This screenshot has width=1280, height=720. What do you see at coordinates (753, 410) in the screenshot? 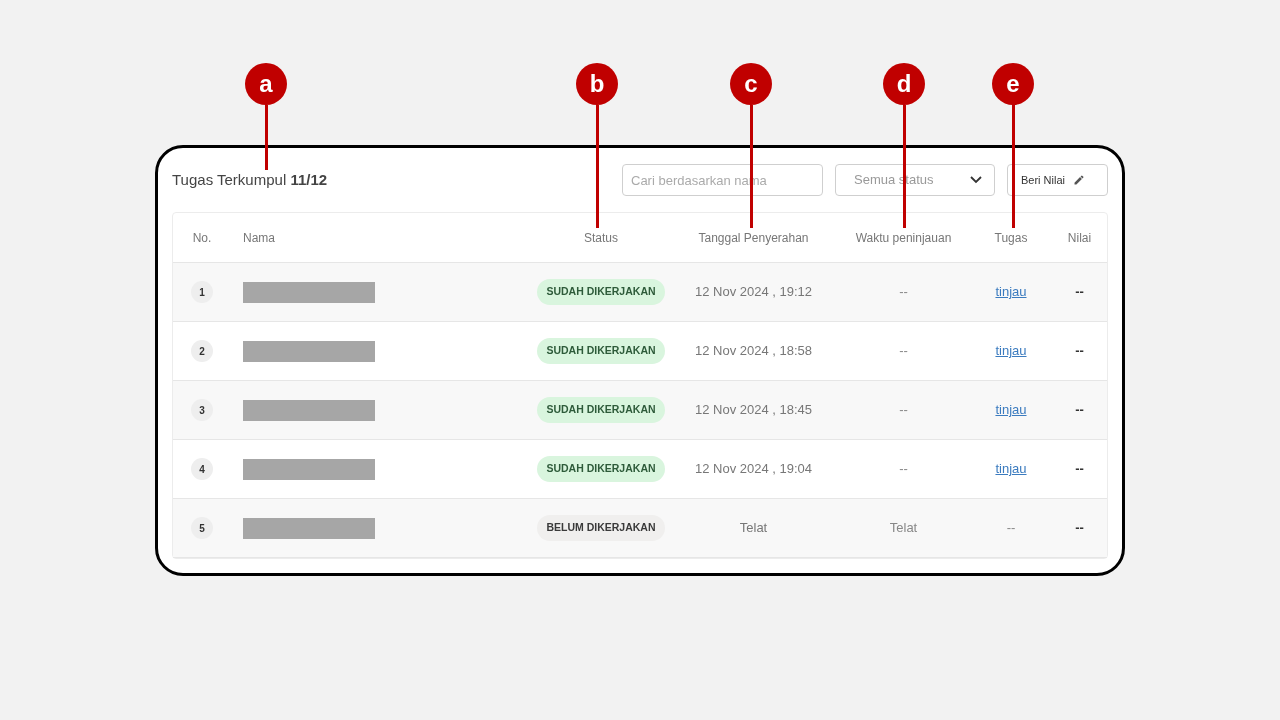
I see `submission-date: 12 Nov 2024 , 18:45` at bounding box center [753, 410].